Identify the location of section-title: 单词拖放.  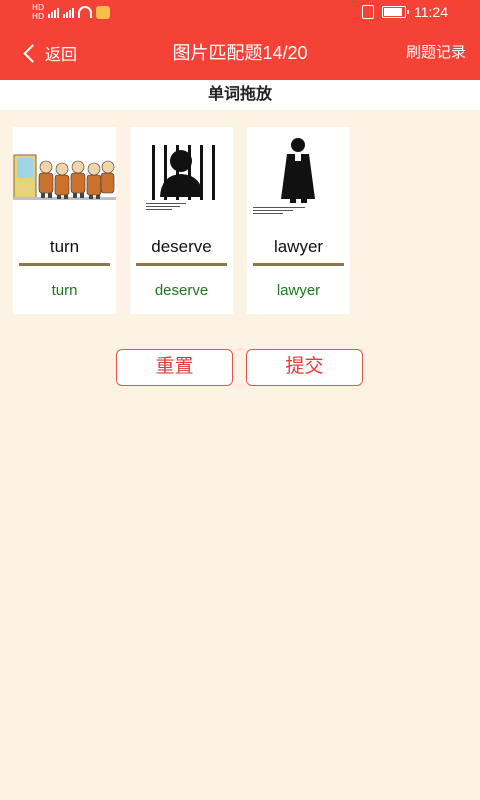
(240, 95).